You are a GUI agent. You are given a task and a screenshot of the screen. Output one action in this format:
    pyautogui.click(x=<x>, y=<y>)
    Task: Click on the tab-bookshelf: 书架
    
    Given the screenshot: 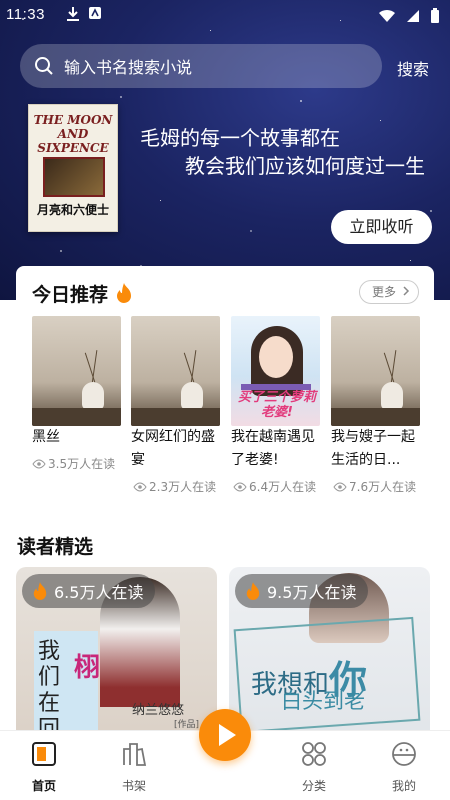 What is the action you would take?
    pyautogui.click(x=134, y=767)
    